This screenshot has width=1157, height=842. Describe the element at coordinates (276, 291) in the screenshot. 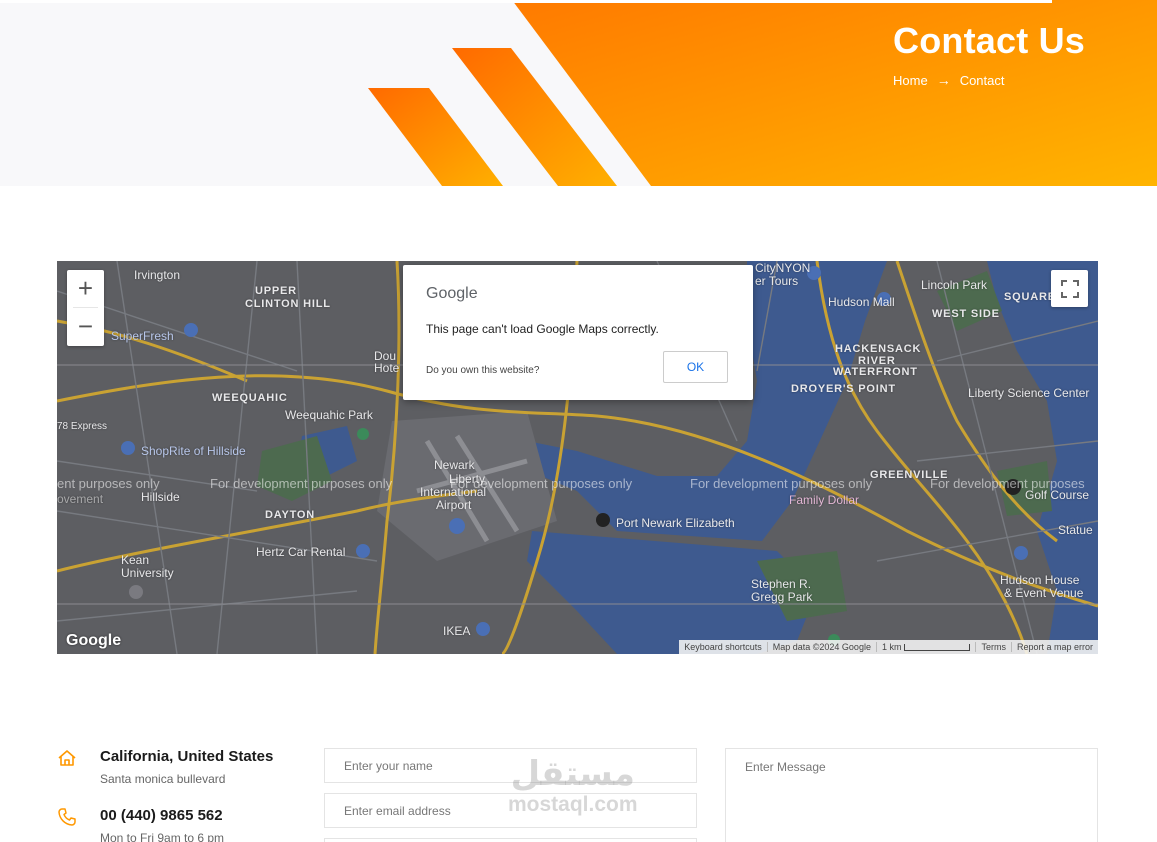

I see `map-label: UPPER` at that location.